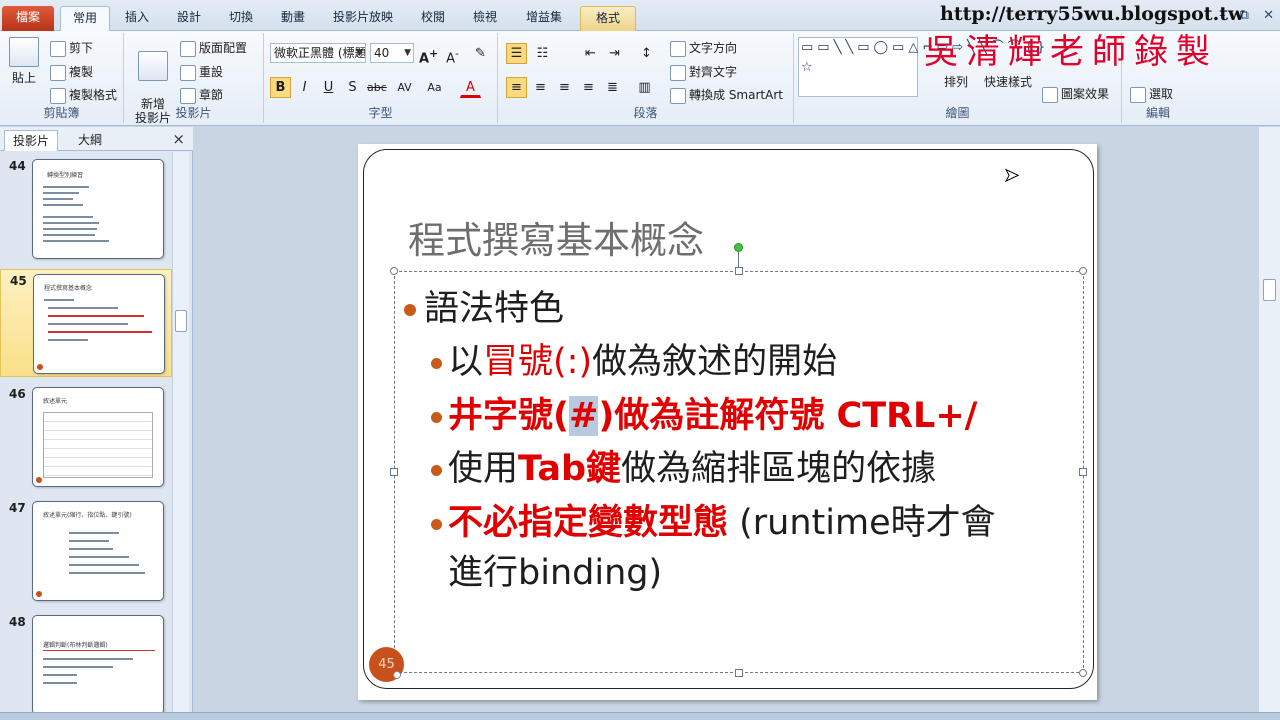 The width and height of the screenshot is (1280, 720). I want to click on line-spacing-button: ↕, so click(646, 53).